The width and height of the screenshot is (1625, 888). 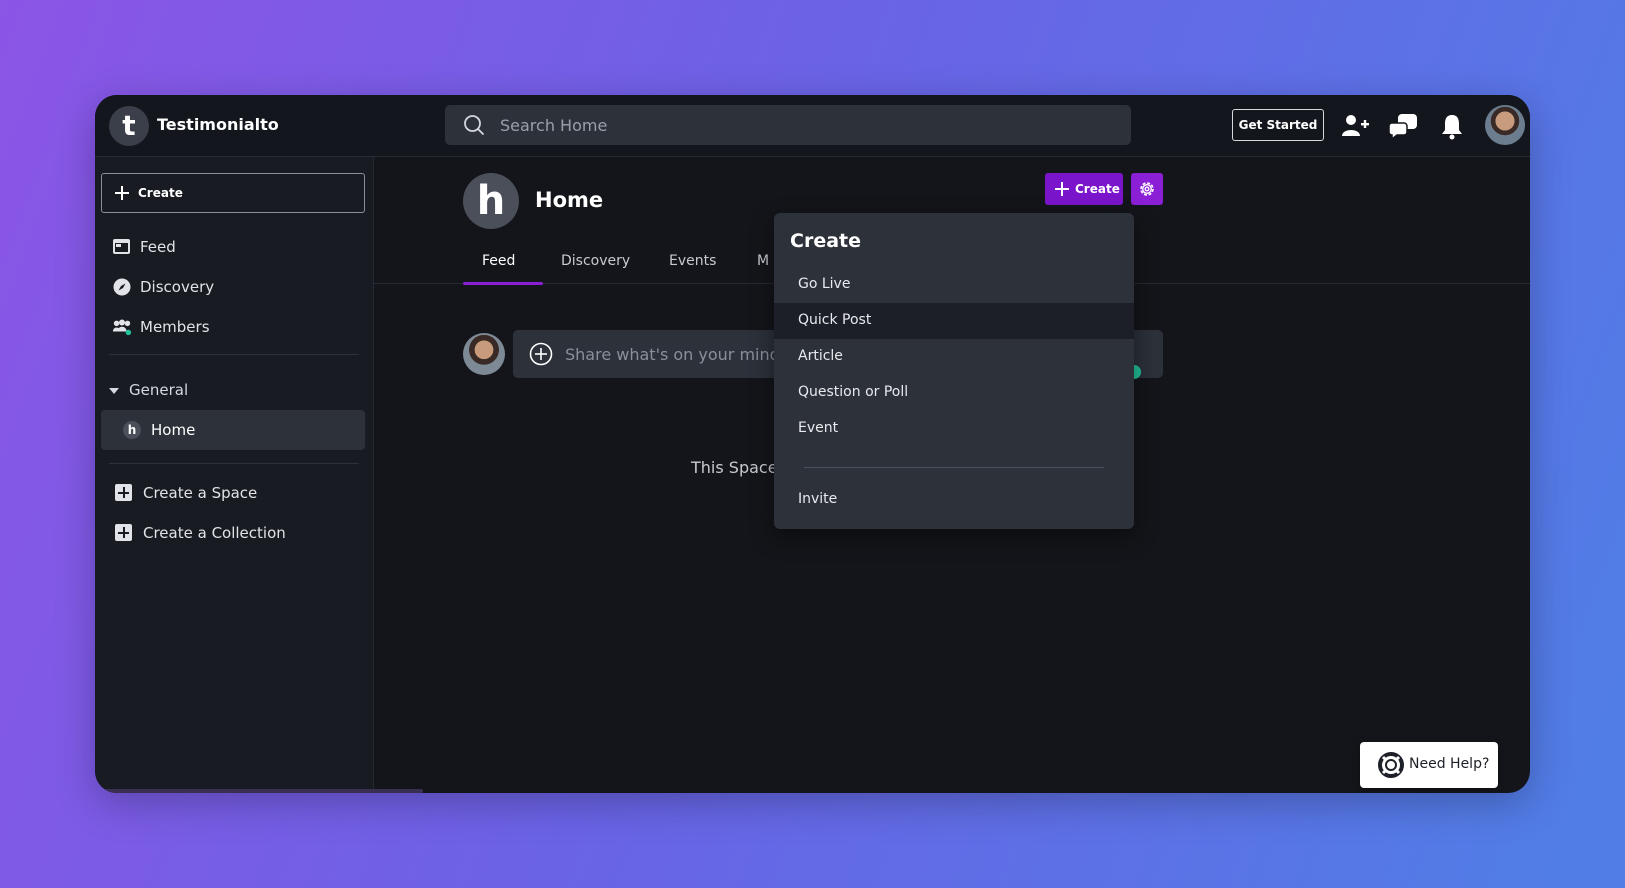 I want to click on feed-icon, so click(x=121, y=246).